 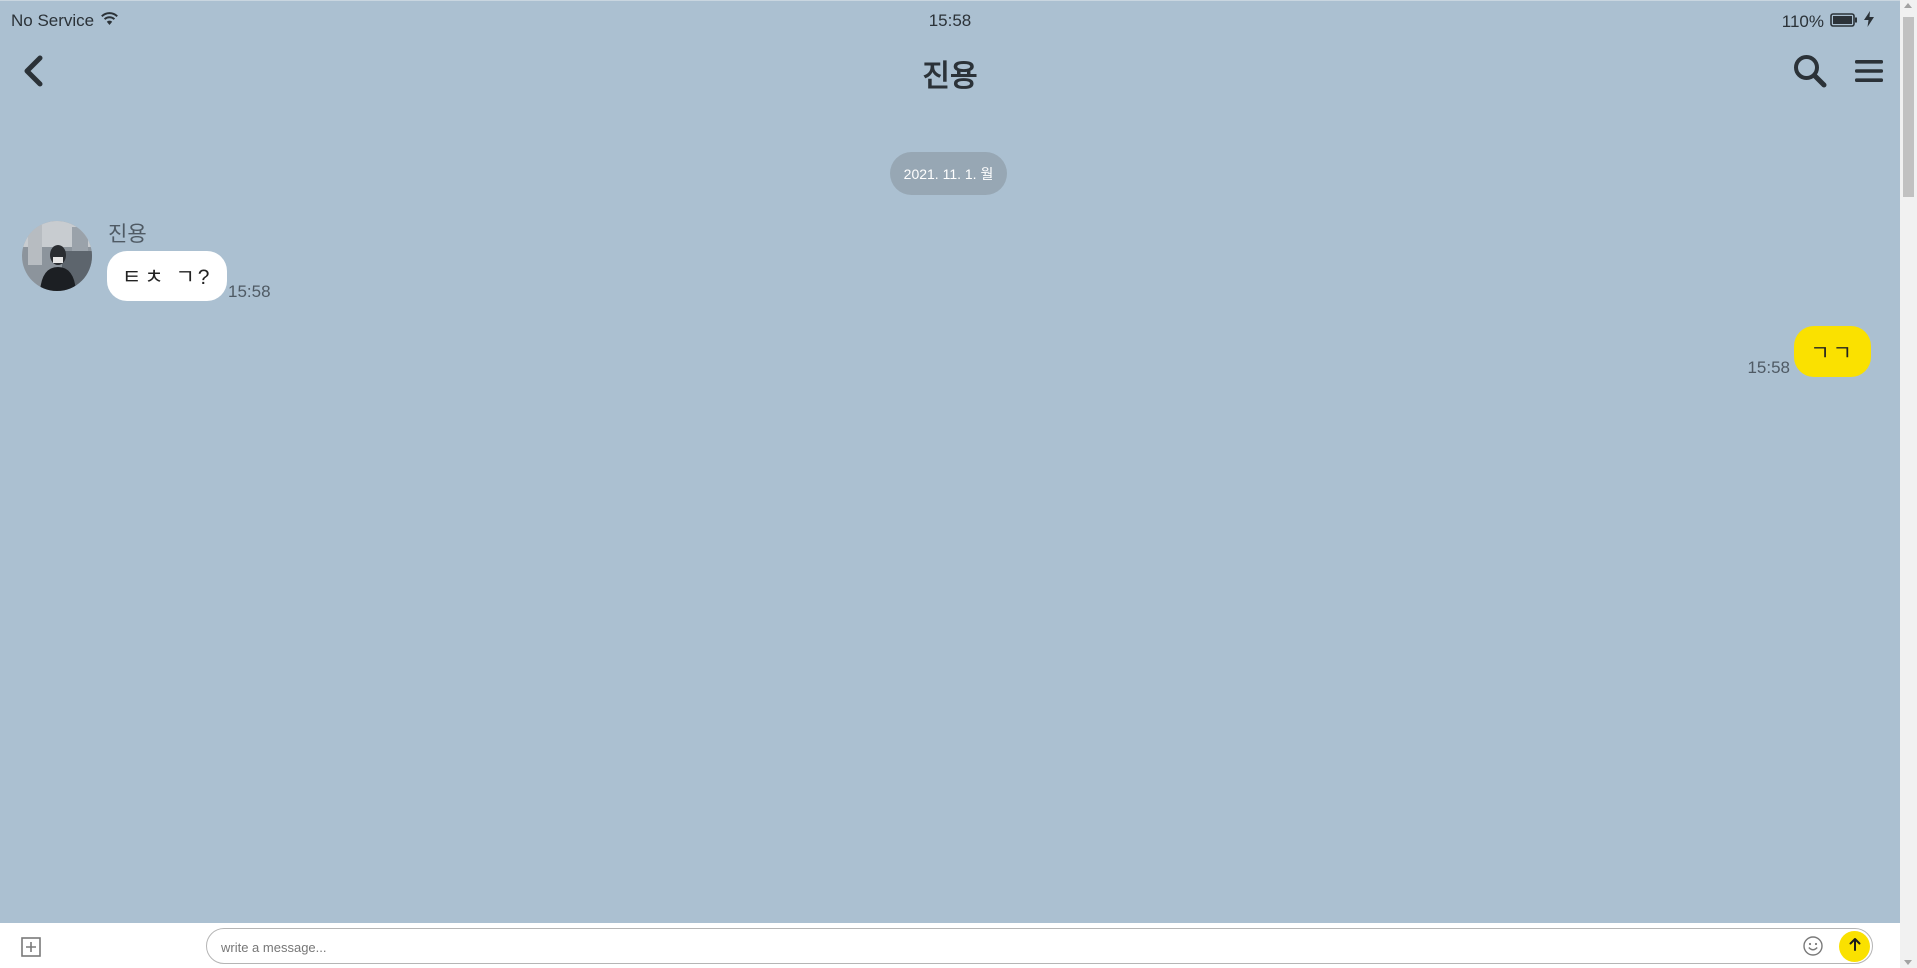 What do you see at coordinates (34, 71) in the screenshot?
I see `back-button` at bounding box center [34, 71].